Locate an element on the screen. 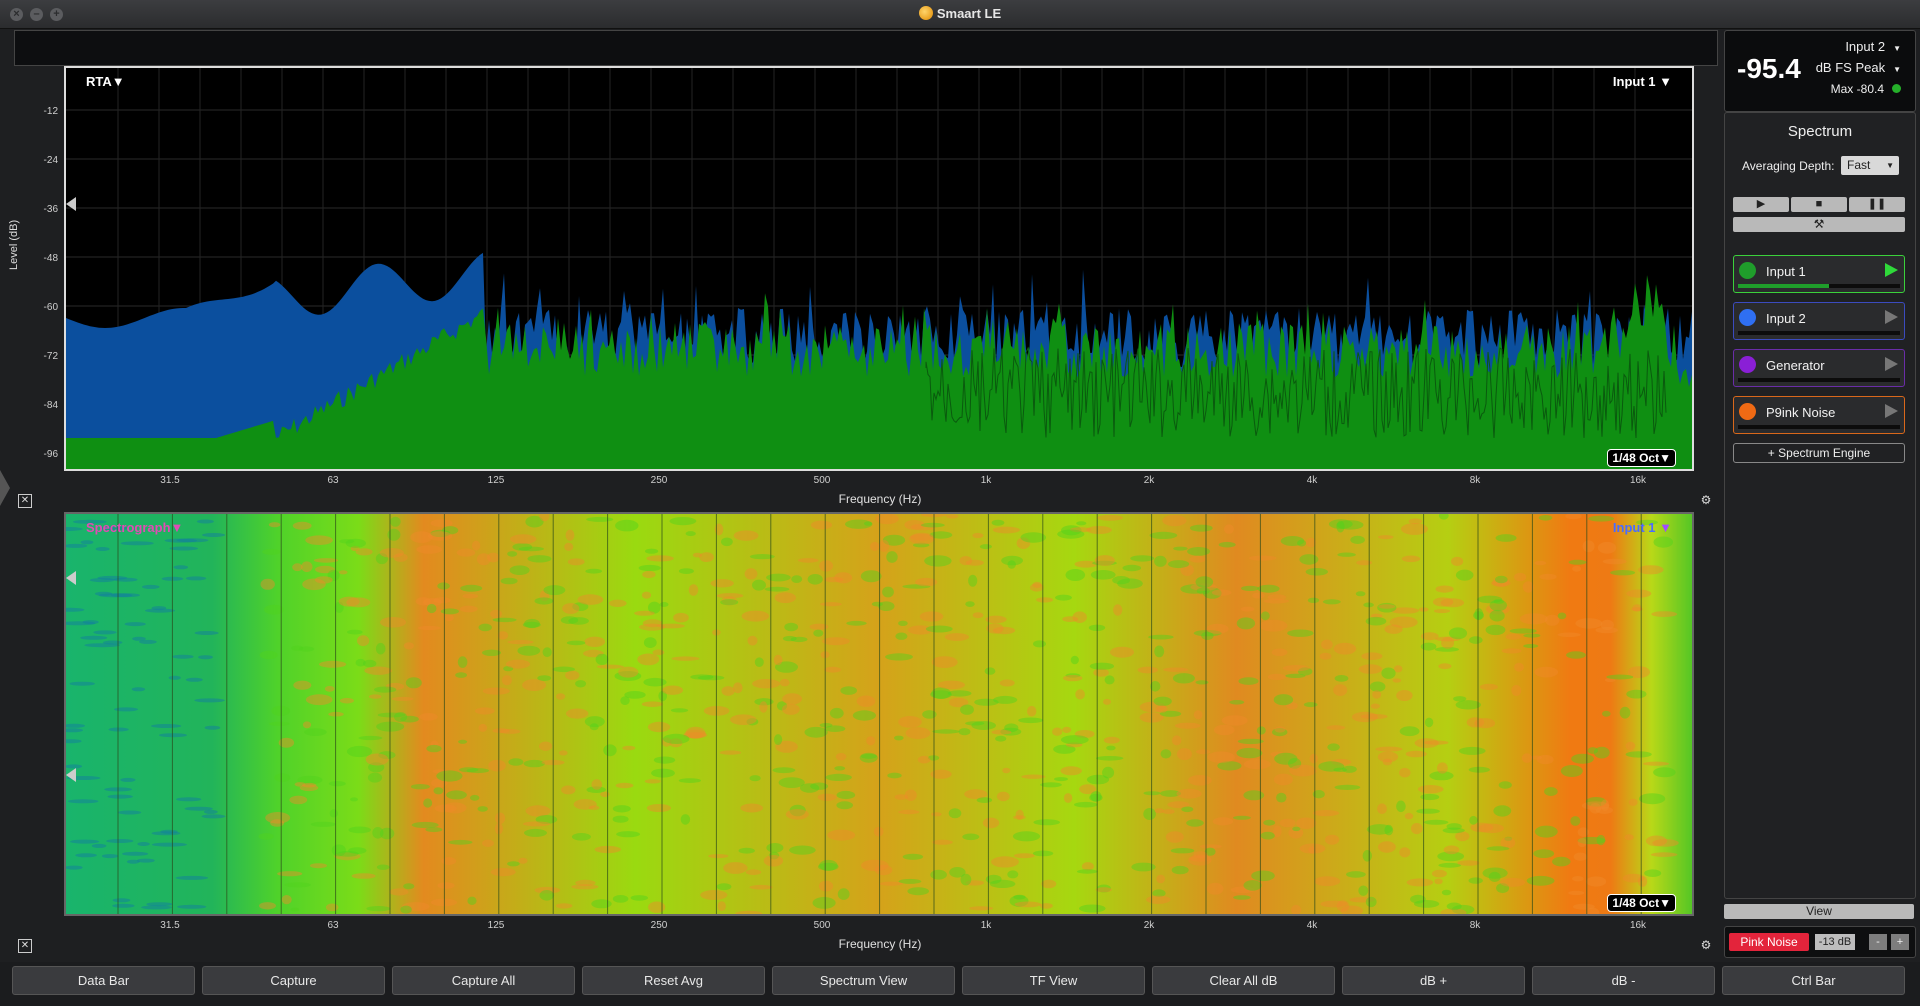 This screenshot has width=1920, height=1006. tools-wrench-icon: ⚒ is located at coordinates (1819, 224).